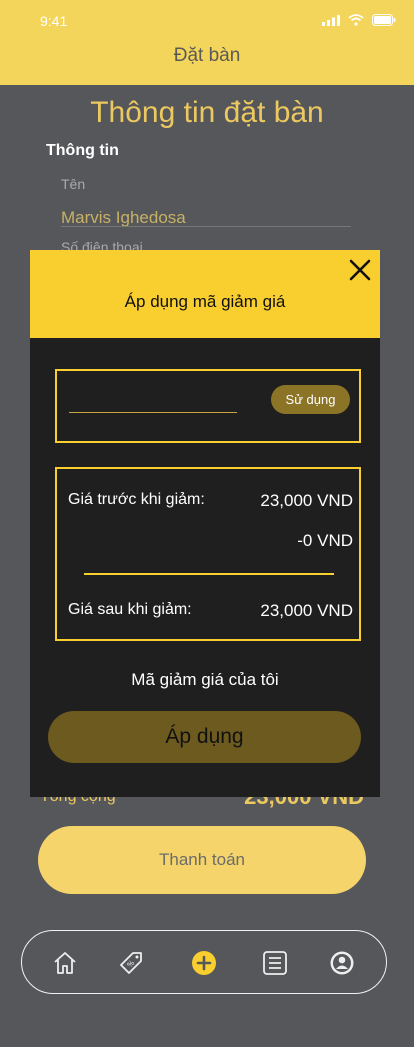 Image resolution: width=414 pixels, height=1047 pixels. Describe the element at coordinates (207, 20) in the screenshot. I see `status-bar: 9:41` at that location.